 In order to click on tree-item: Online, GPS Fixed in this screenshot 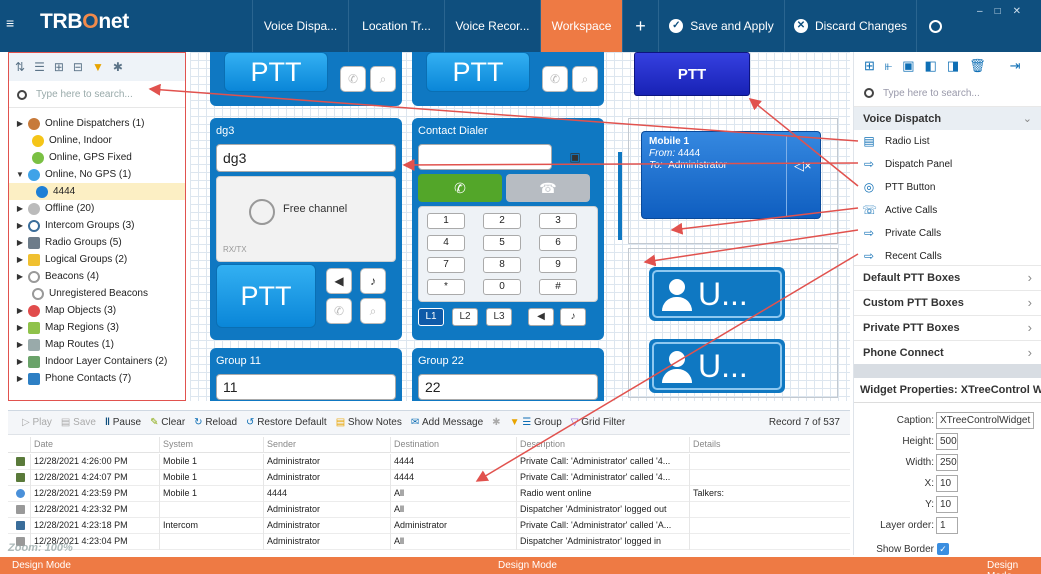, I will do `click(97, 157)`.